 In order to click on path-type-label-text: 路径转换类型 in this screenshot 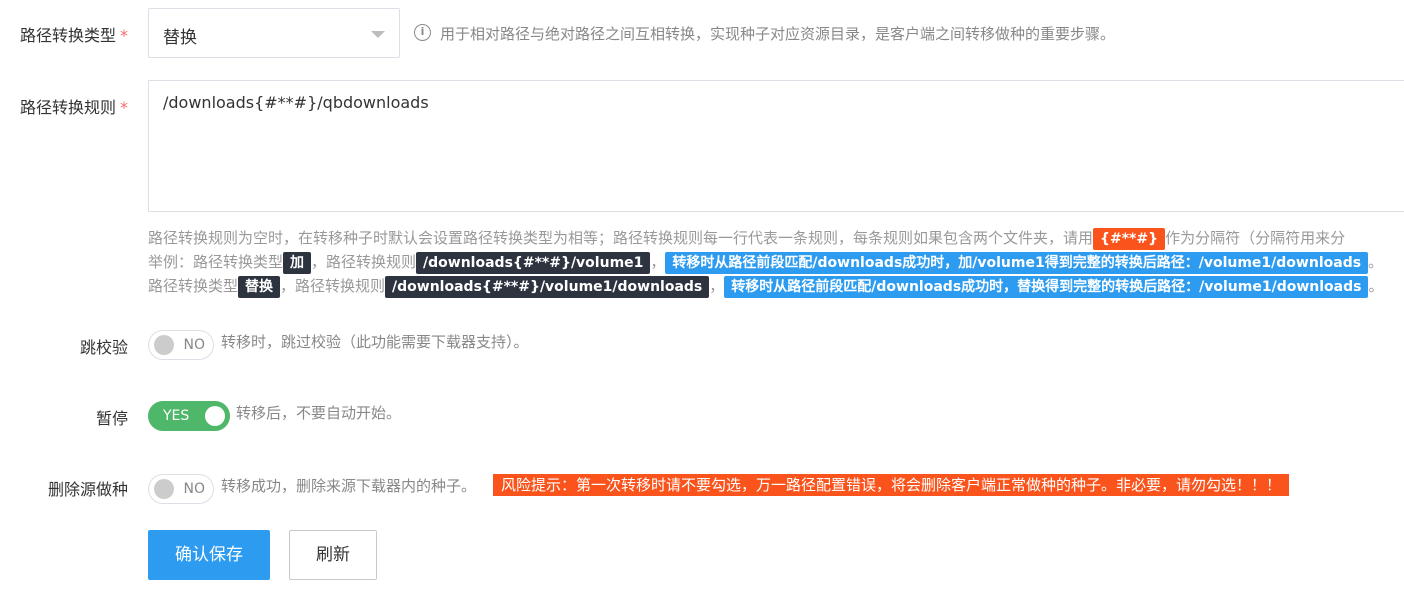, I will do `click(67, 35)`.